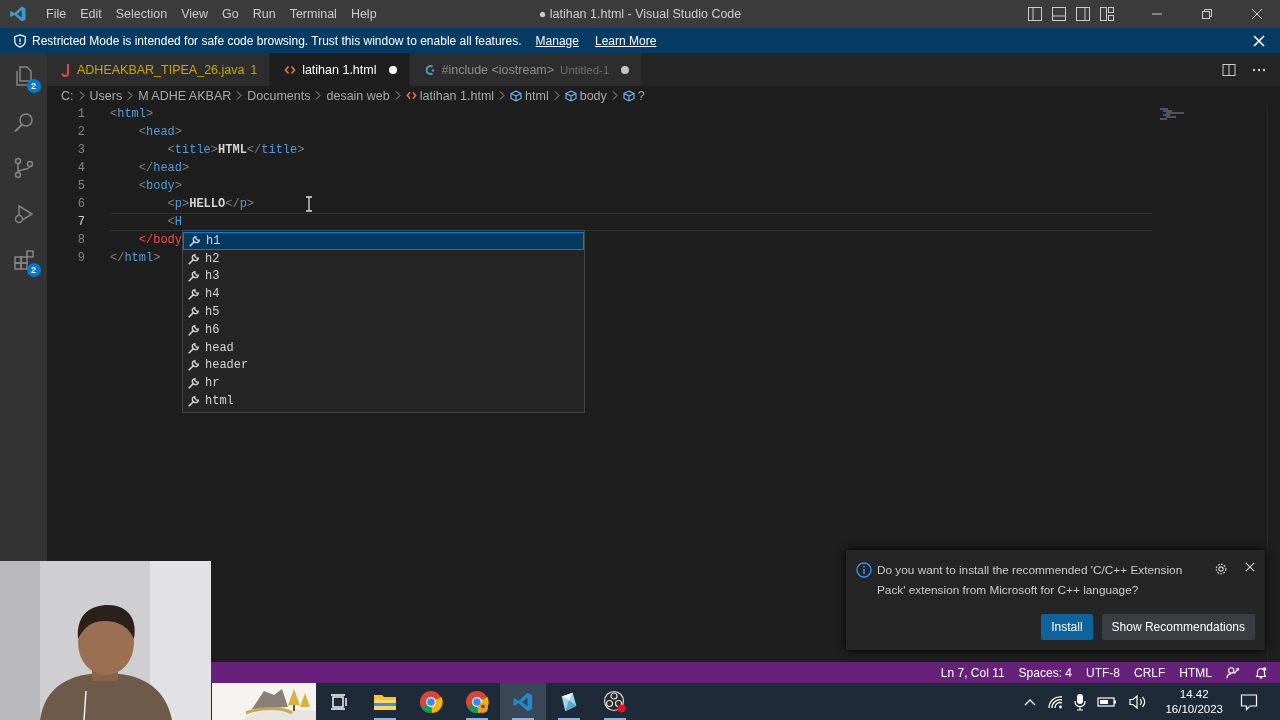 This screenshot has width=1280, height=720. What do you see at coordinates (132, 114) in the screenshot?
I see `code-line: <html>` at bounding box center [132, 114].